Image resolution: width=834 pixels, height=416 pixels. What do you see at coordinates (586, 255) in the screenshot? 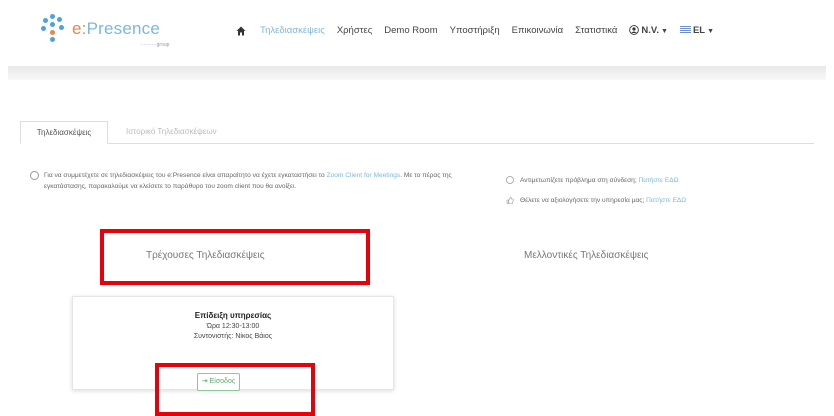
I see `upcoming-meetings-title: Μελλοντικές Τηλεδιασκέψεις` at bounding box center [586, 255].